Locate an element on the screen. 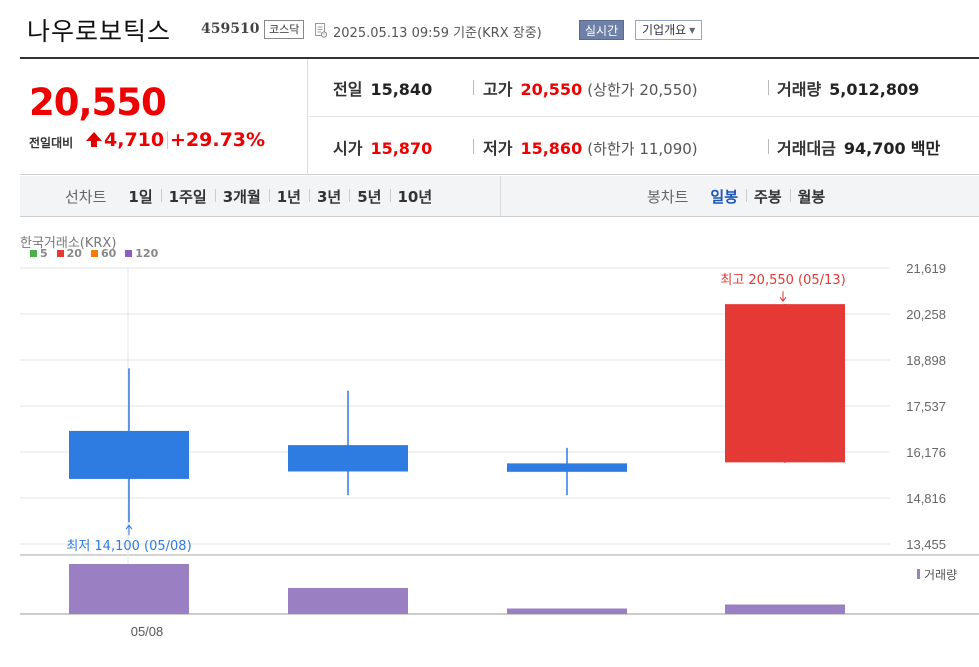  tab-1d: 1일 is located at coordinates (140, 196).